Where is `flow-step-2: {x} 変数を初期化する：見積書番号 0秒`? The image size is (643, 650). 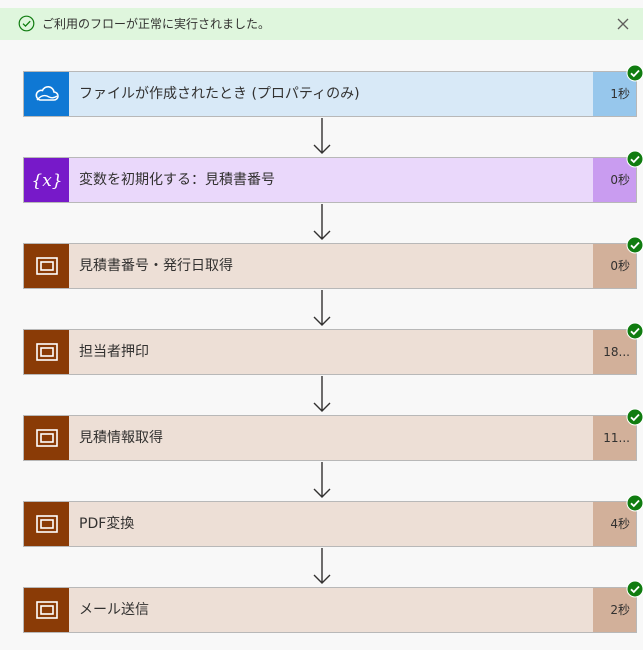 flow-step-2: {x} 変数を初期化する：見積書番号 0秒 is located at coordinates (333, 176).